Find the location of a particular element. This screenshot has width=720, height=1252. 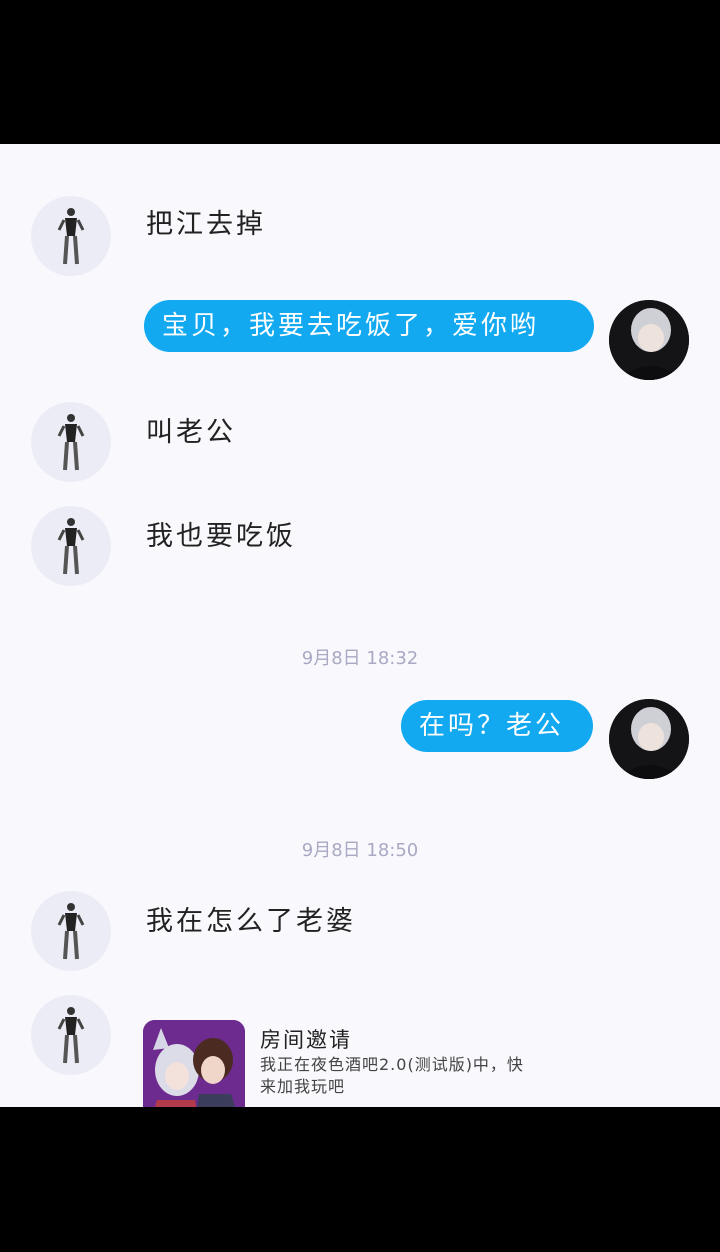

anime-characters-image-icon is located at coordinates (194, 1070).